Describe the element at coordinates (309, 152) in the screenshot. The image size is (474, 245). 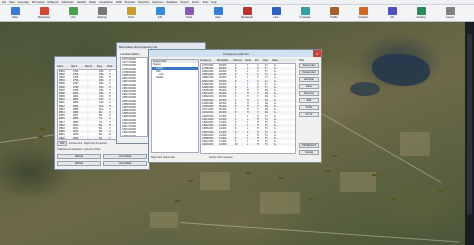
I see `cancel-button: Cancel` at that location.